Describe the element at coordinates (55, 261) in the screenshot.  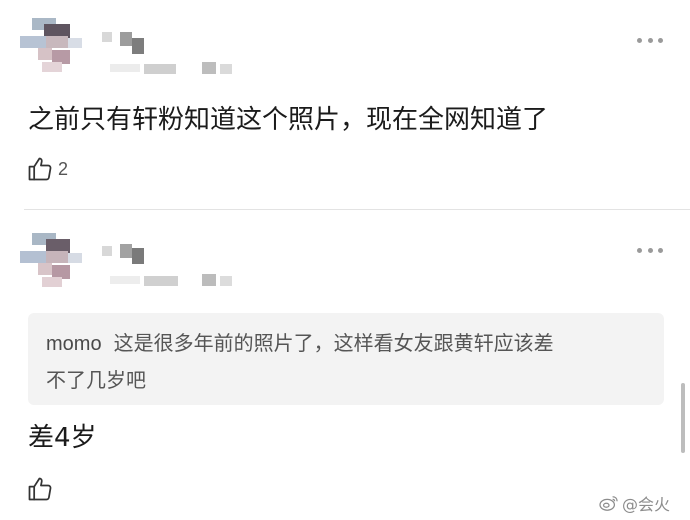
I see `avatar` at that location.